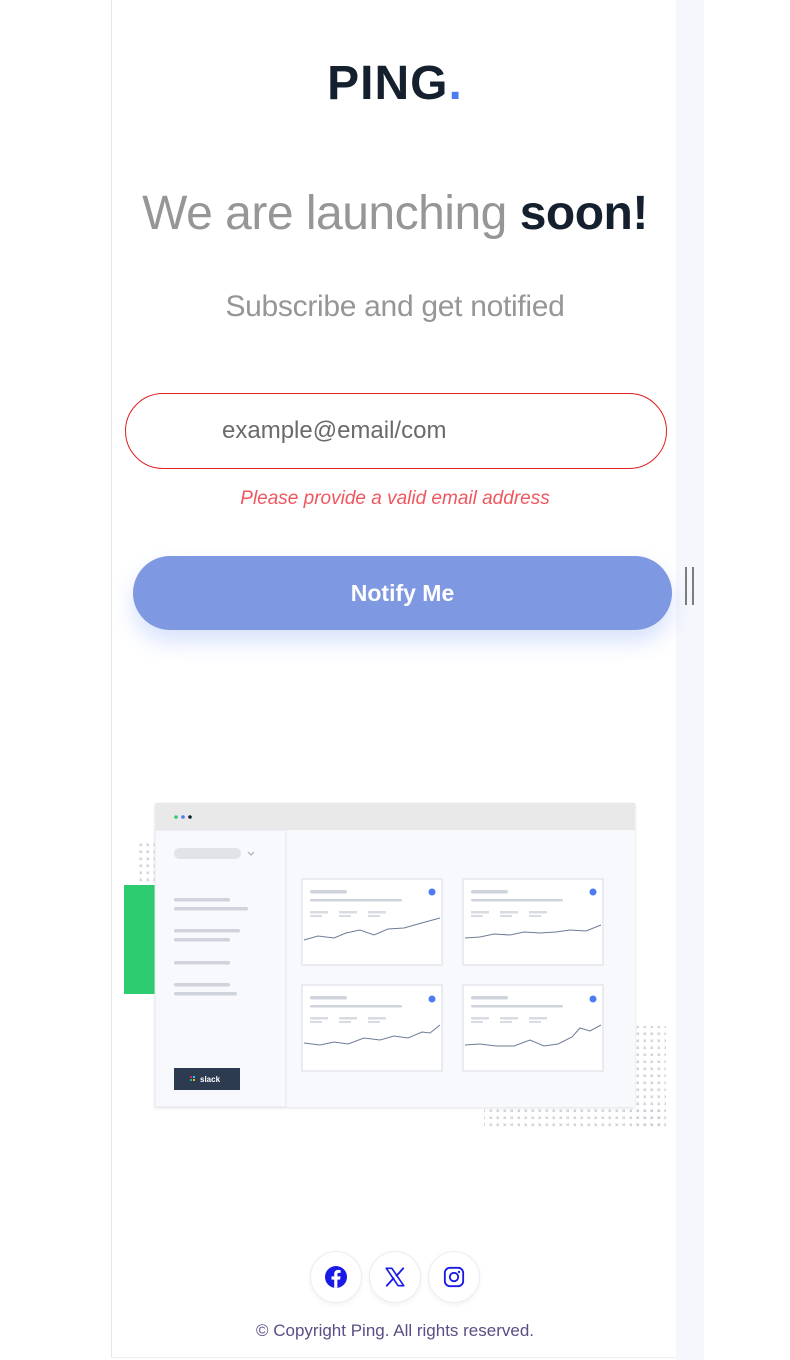 The width and height of the screenshot is (790, 1360). I want to click on workspace-selector, so click(207, 853).